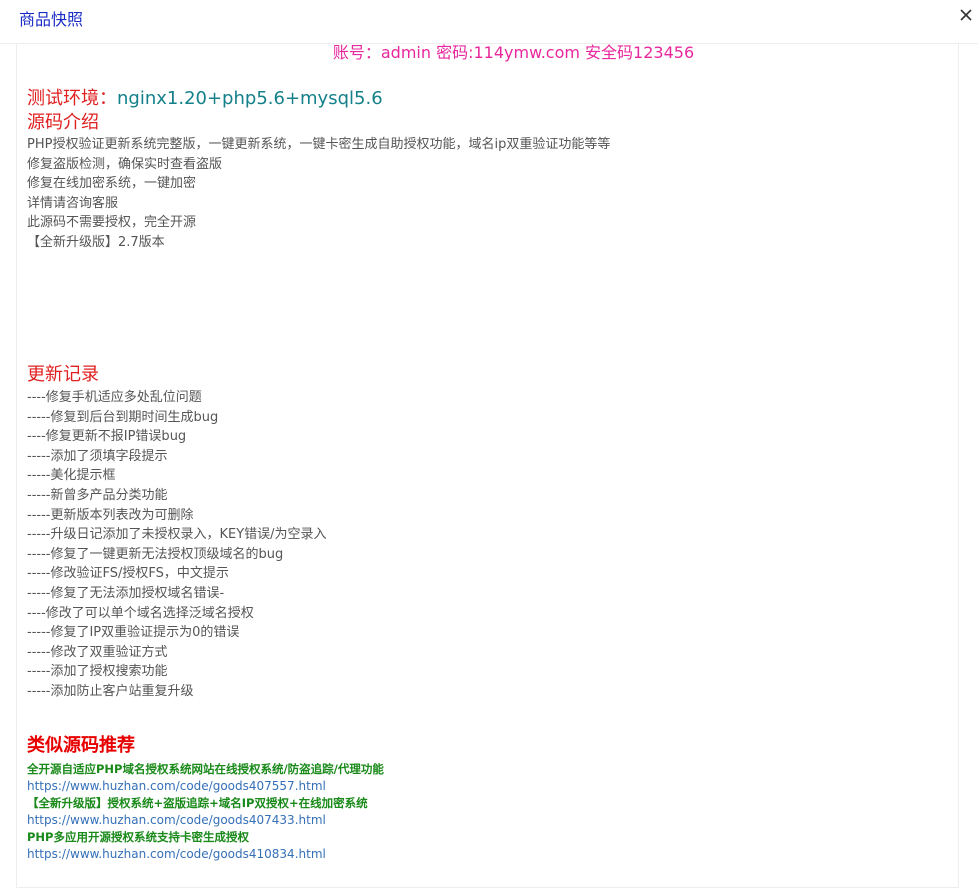  What do you see at coordinates (107, 437) in the screenshot?
I see `update-log-item: ----修复更新不报IP错误bug` at bounding box center [107, 437].